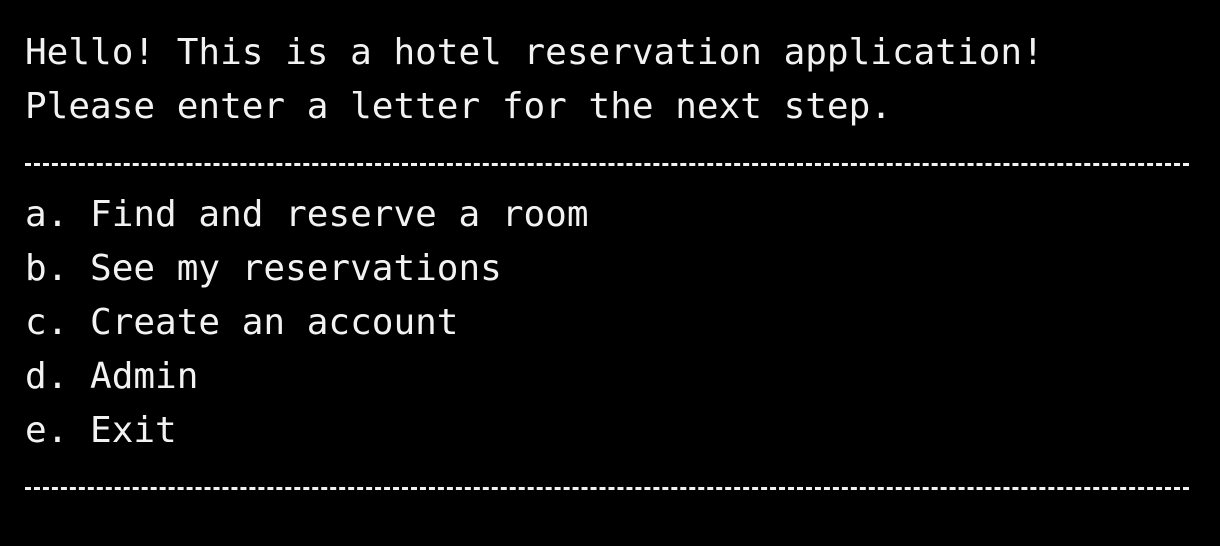  Describe the element at coordinates (101, 430) in the screenshot. I see `menu-option-e: e. Exit` at that location.